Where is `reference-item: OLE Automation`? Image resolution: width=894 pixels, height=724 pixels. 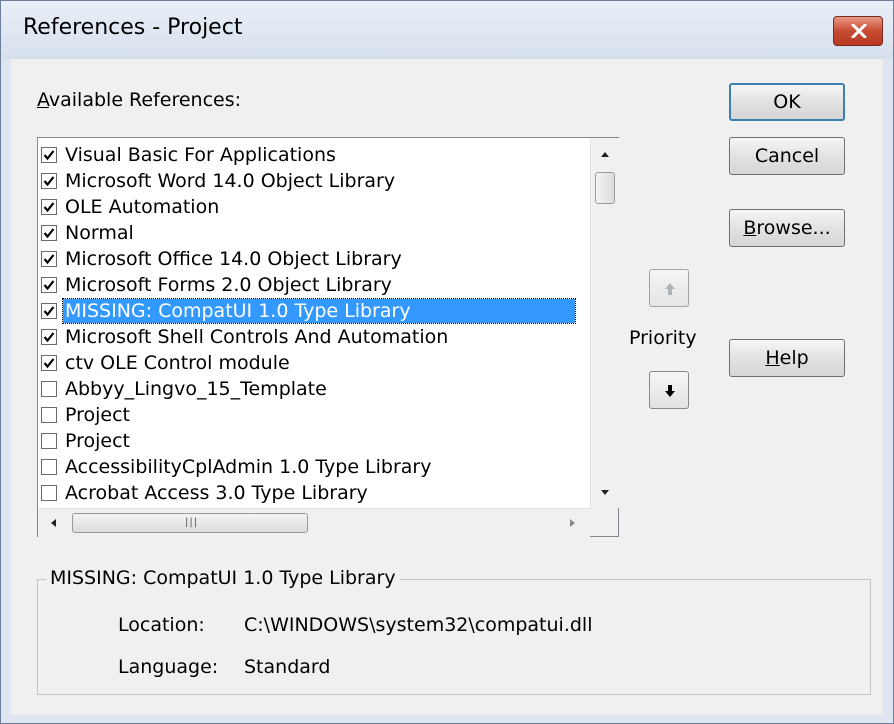 reference-item: OLE Automation is located at coordinates (313, 207).